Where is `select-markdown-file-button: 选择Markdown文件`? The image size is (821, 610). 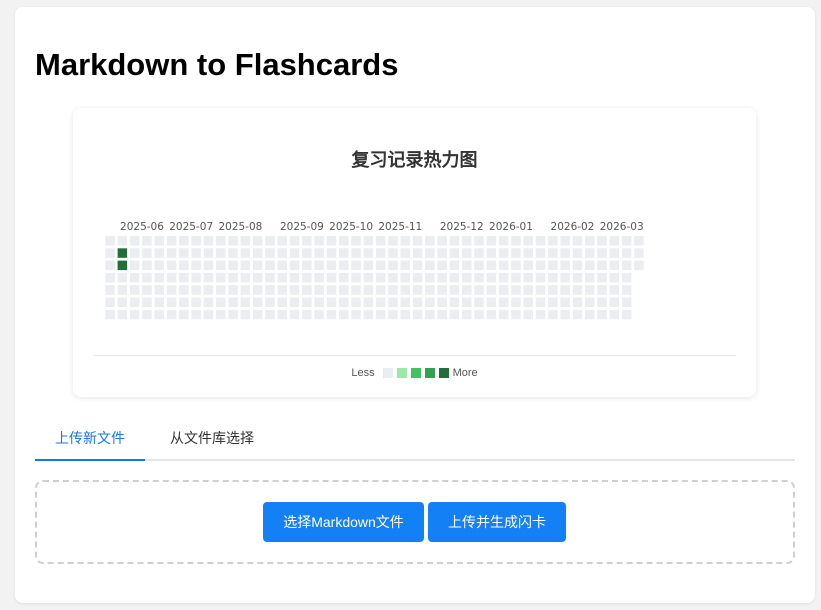 select-markdown-file-button: 选择Markdown文件 is located at coordinates (343, 522).